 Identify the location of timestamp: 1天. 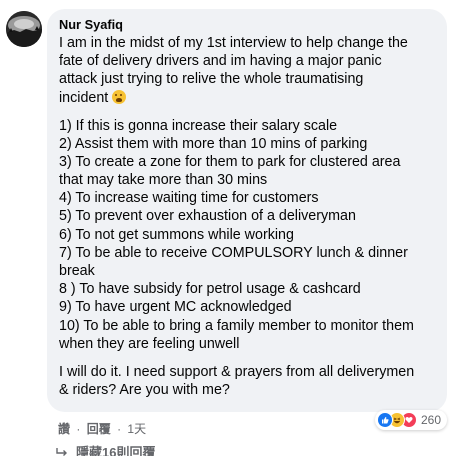
(136, 429).